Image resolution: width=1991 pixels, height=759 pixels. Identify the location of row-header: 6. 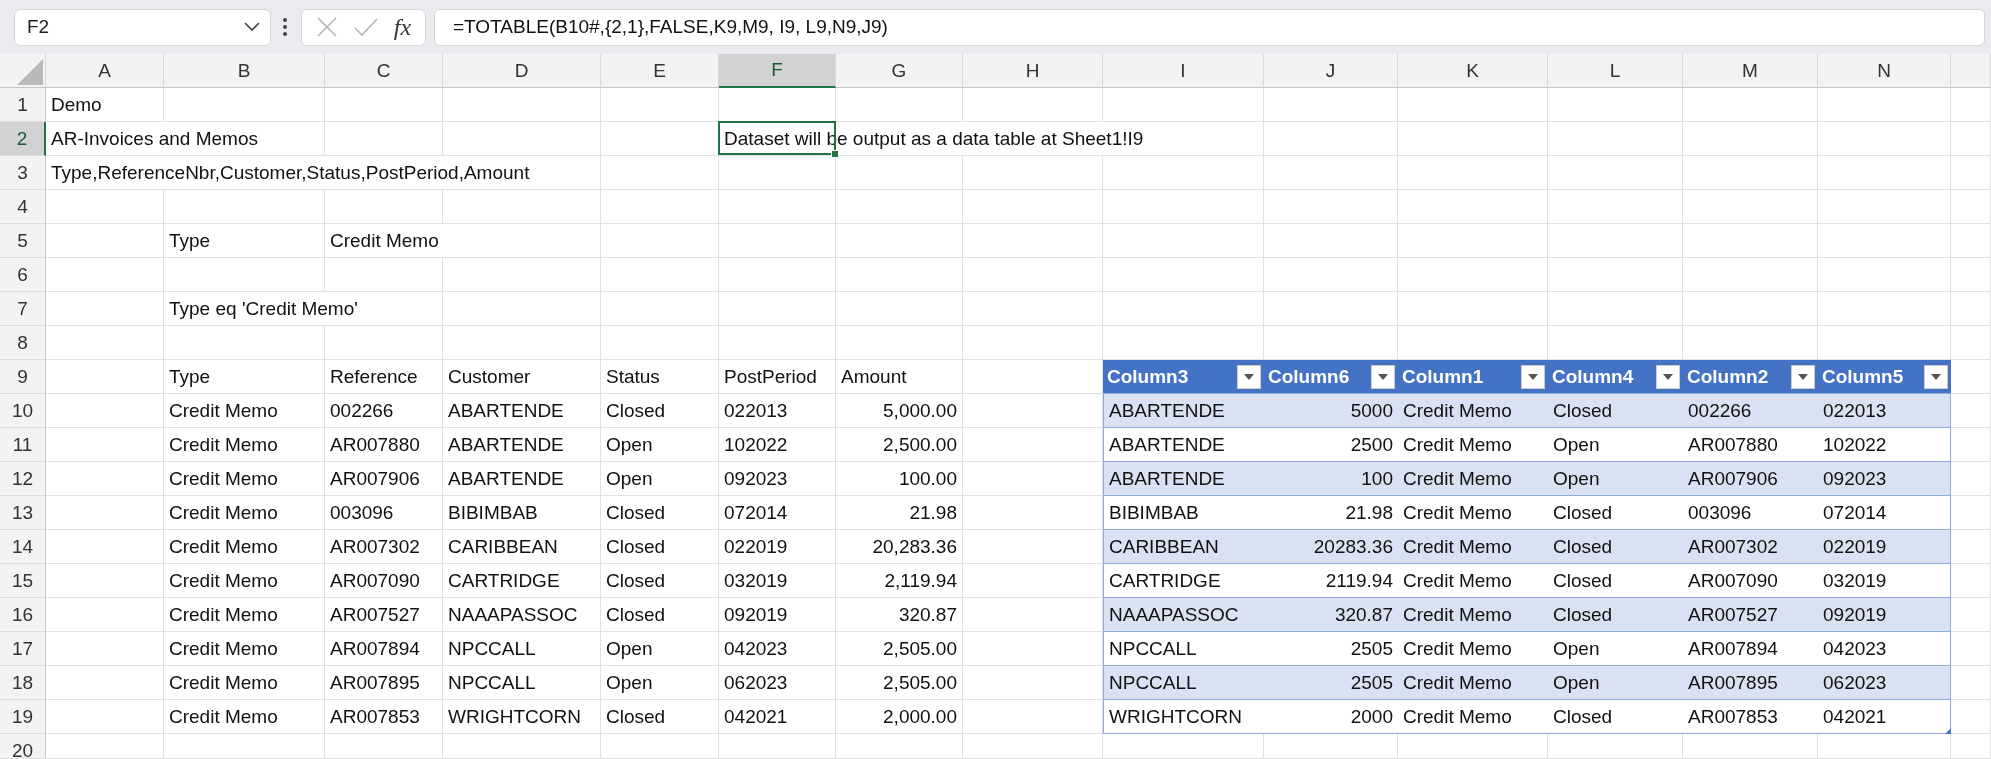
(23, 275).